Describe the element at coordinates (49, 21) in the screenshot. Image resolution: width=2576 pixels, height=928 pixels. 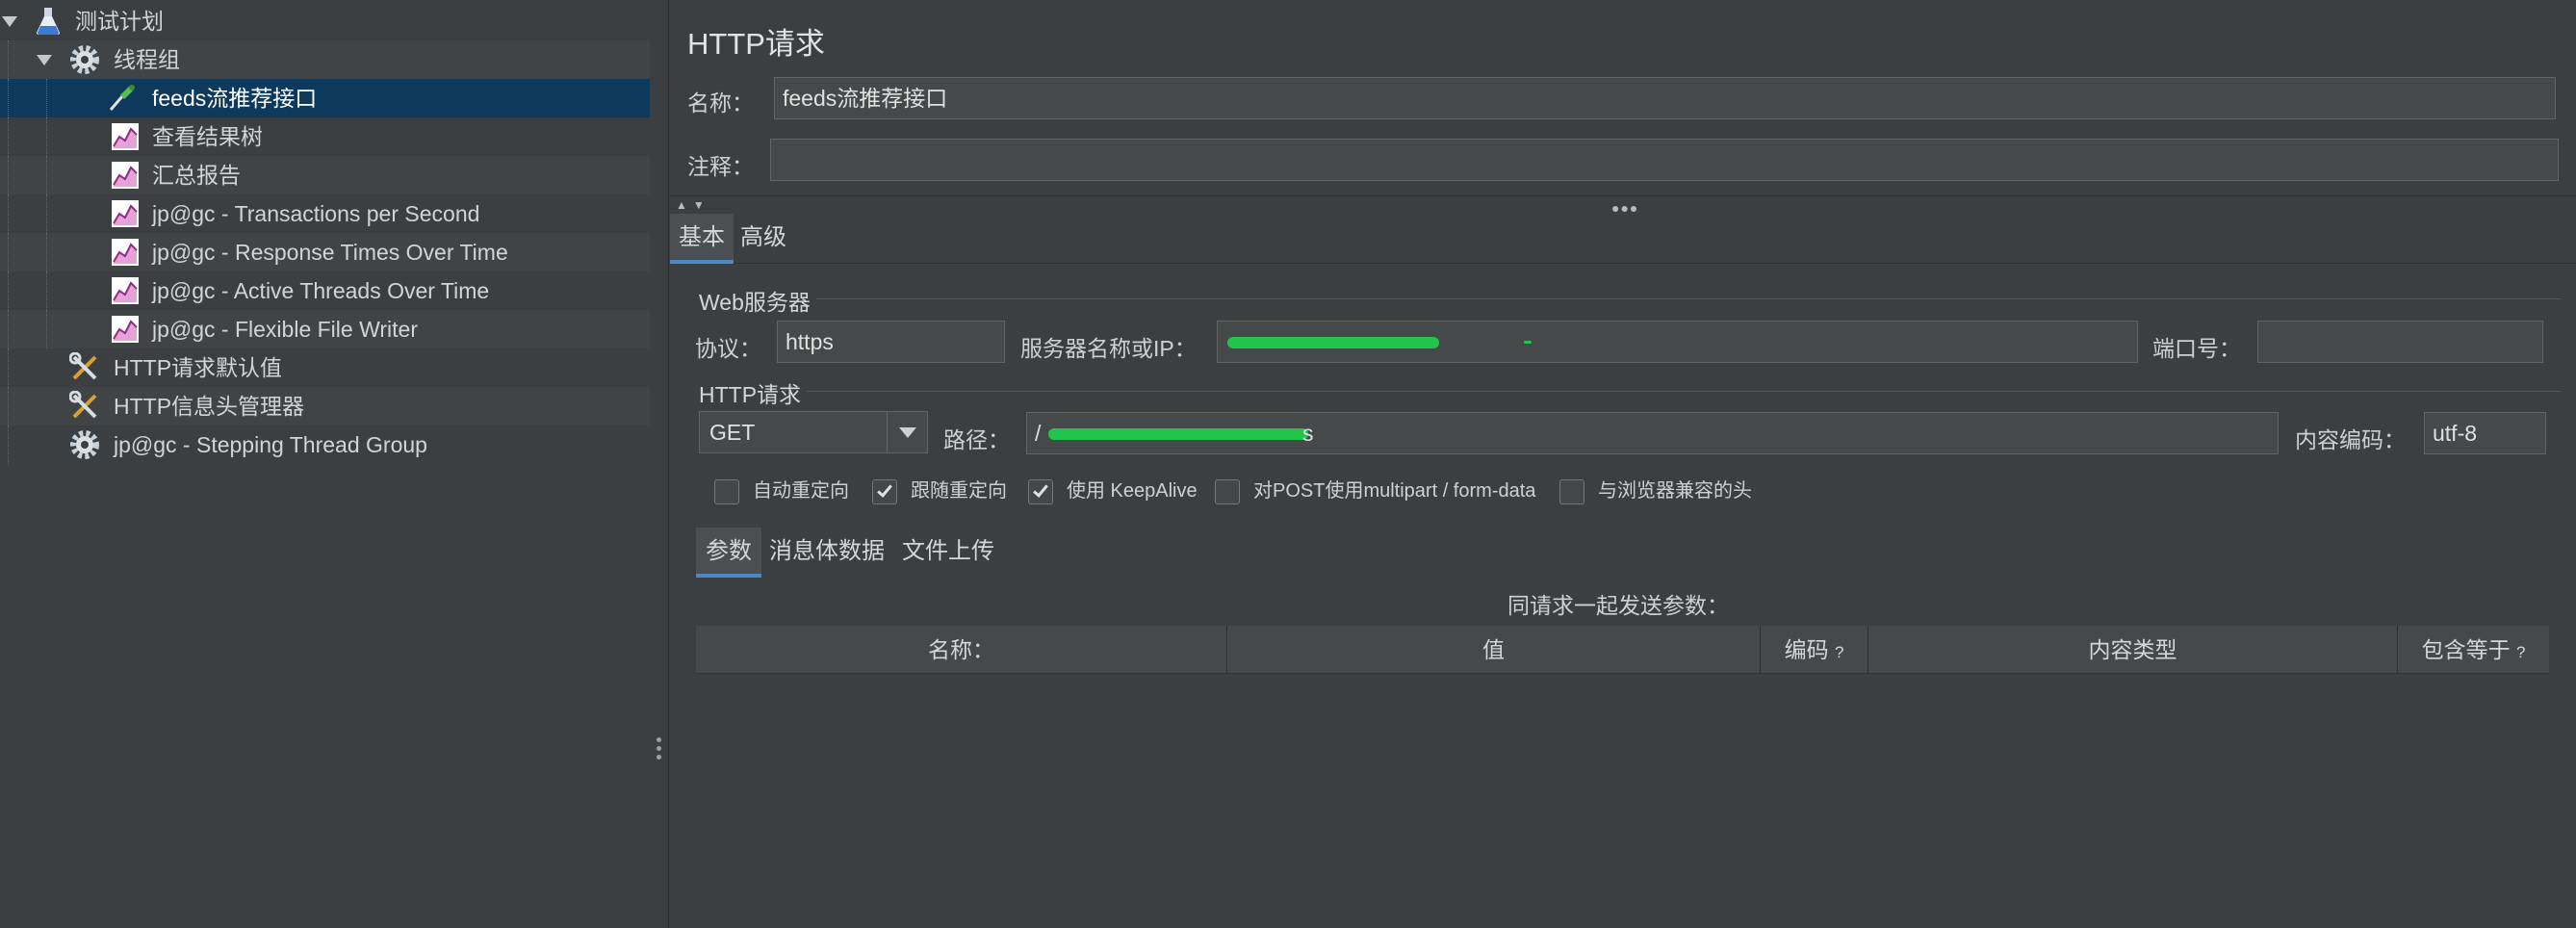
I see `flask-icon` at that location.